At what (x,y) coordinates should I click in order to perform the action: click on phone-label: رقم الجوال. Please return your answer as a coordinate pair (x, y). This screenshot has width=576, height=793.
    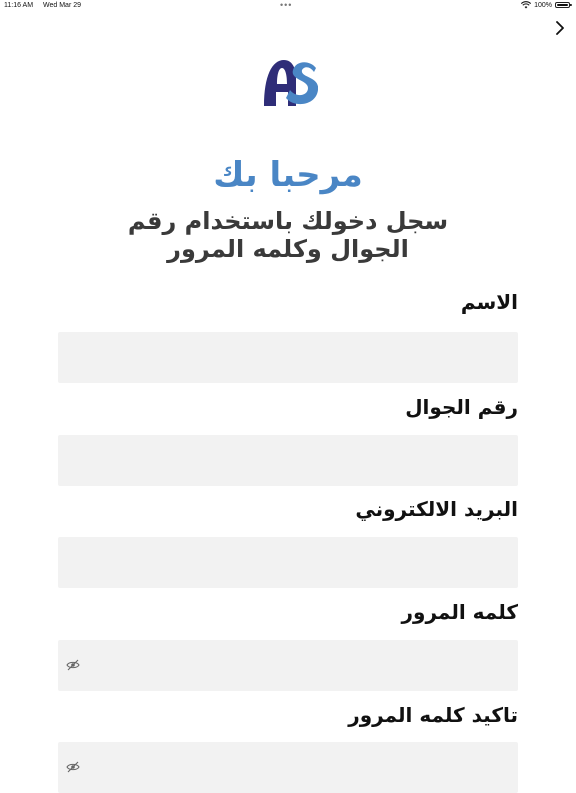
    Looking at the image, I should click on (461, 407).